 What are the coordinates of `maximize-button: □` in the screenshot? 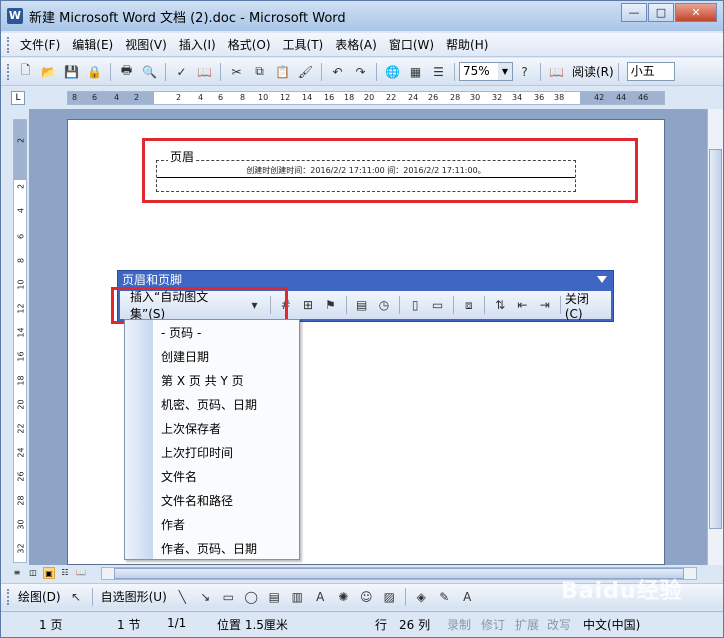 It's located at (661, 12).